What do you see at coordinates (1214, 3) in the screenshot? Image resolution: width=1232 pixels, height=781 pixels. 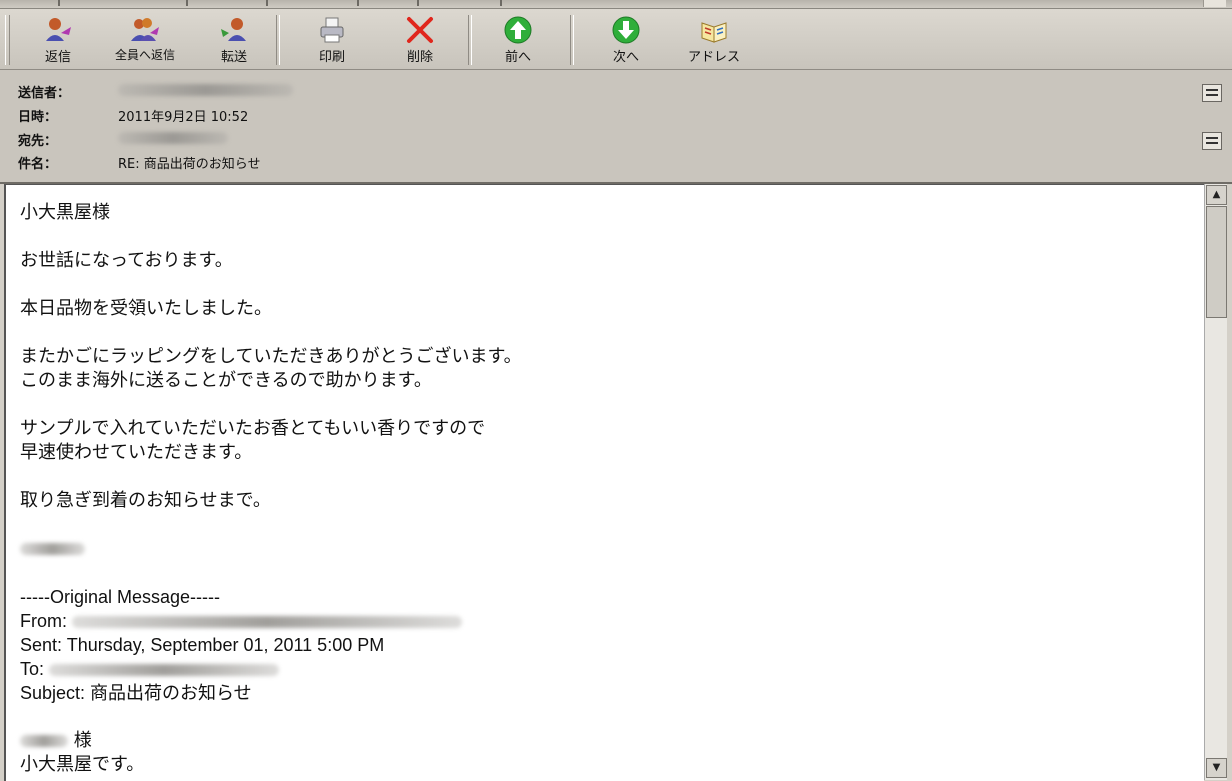 I see `window-corner-glyph` at bounding box center [1214, 3].